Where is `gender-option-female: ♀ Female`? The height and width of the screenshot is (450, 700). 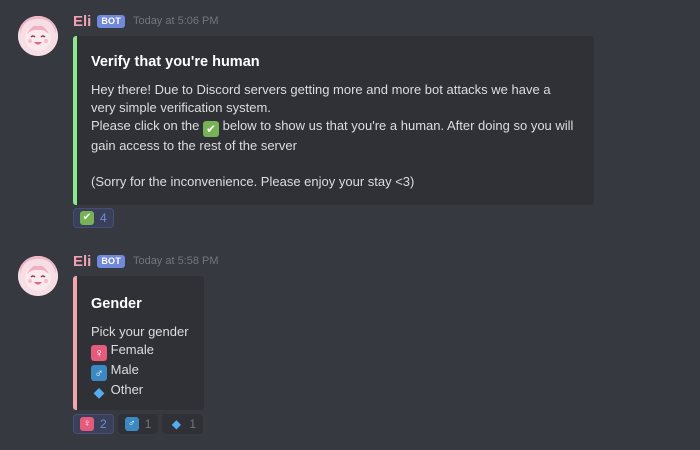
gender-option-female: ♀ Female is located at coordinates (139, 351).